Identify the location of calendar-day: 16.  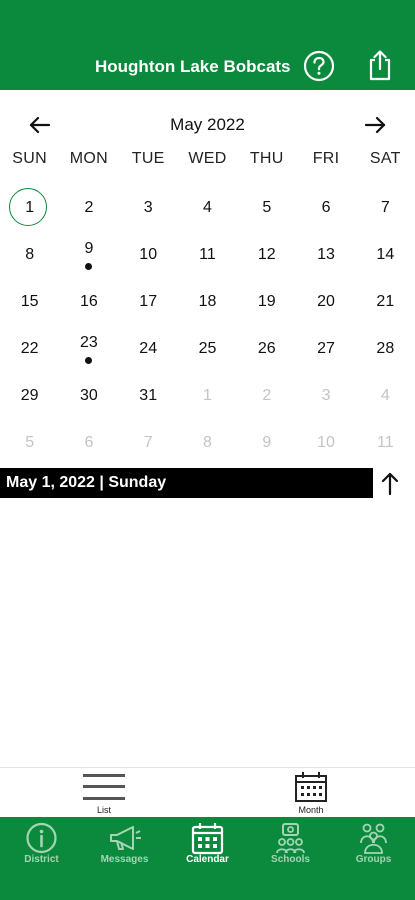
(88, 303).